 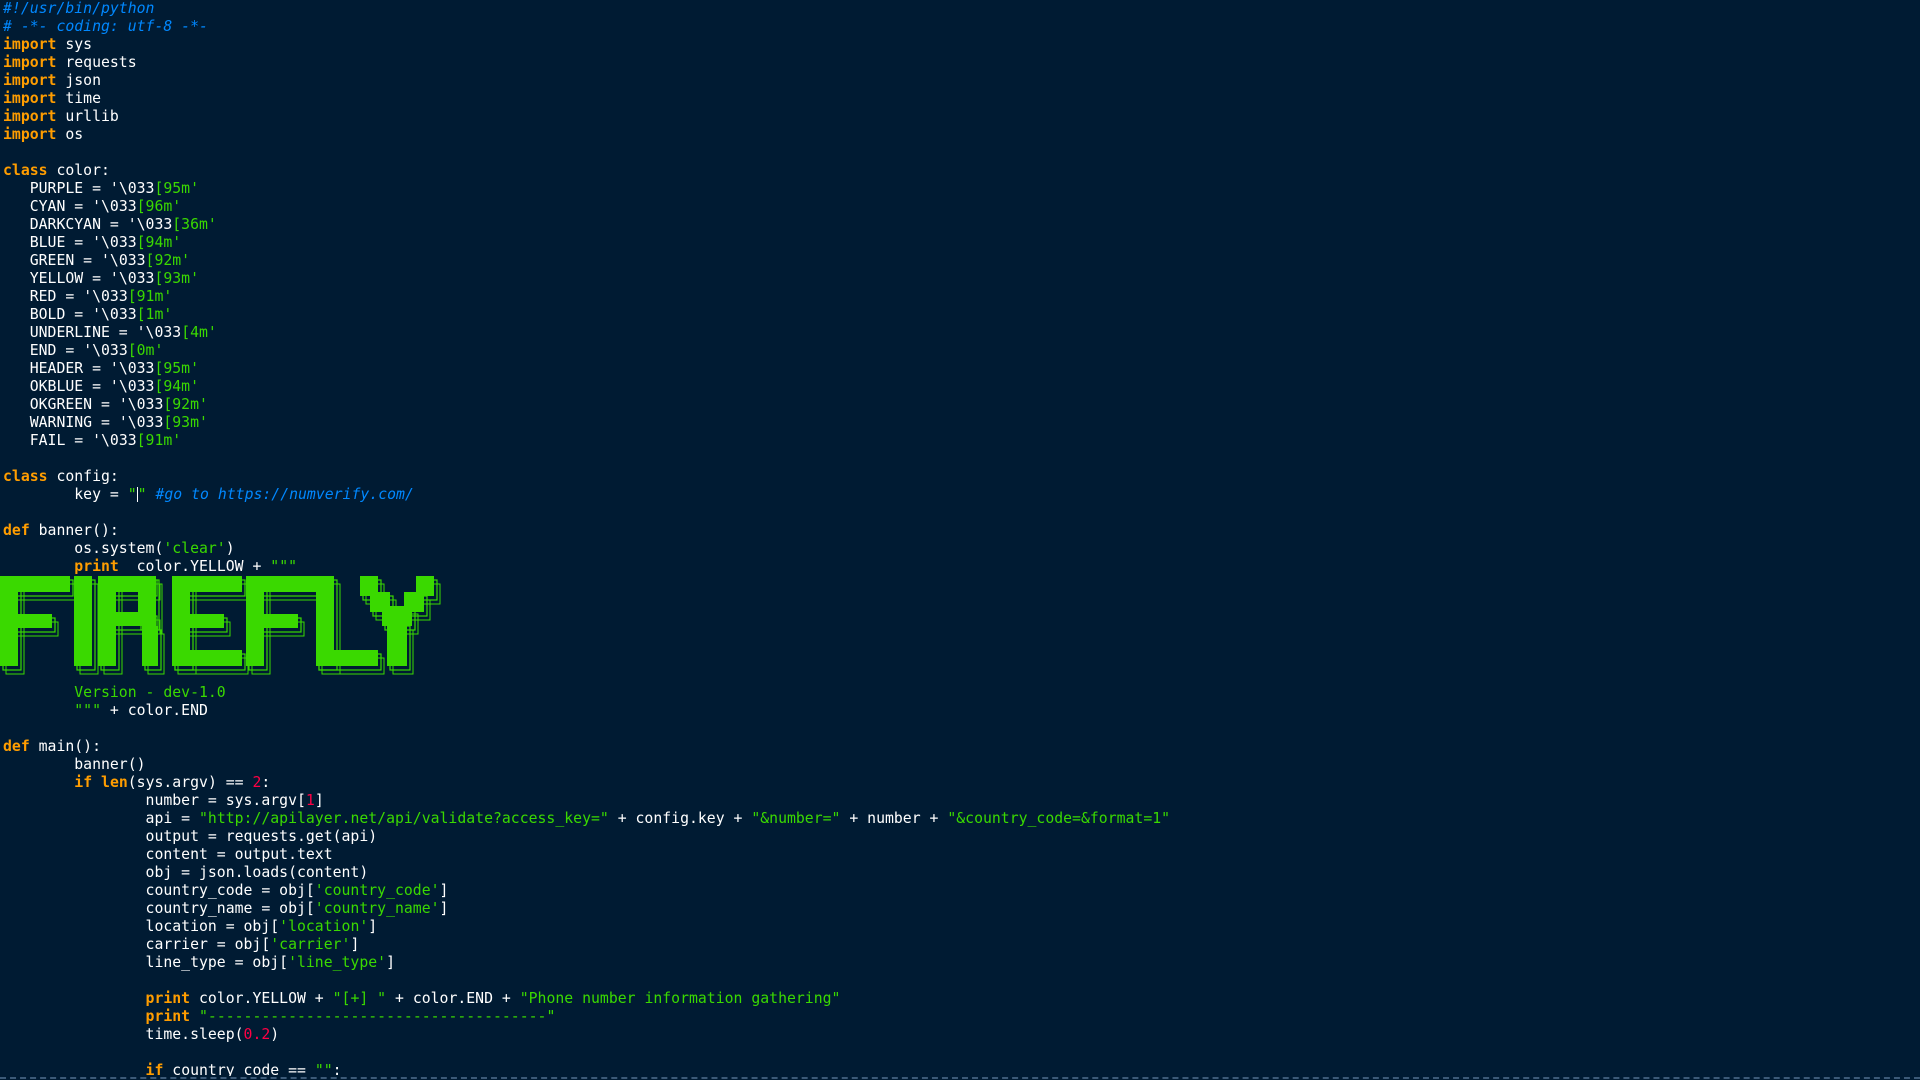 I want to click on code-token: GREEN =, so click(x=52, y=260).